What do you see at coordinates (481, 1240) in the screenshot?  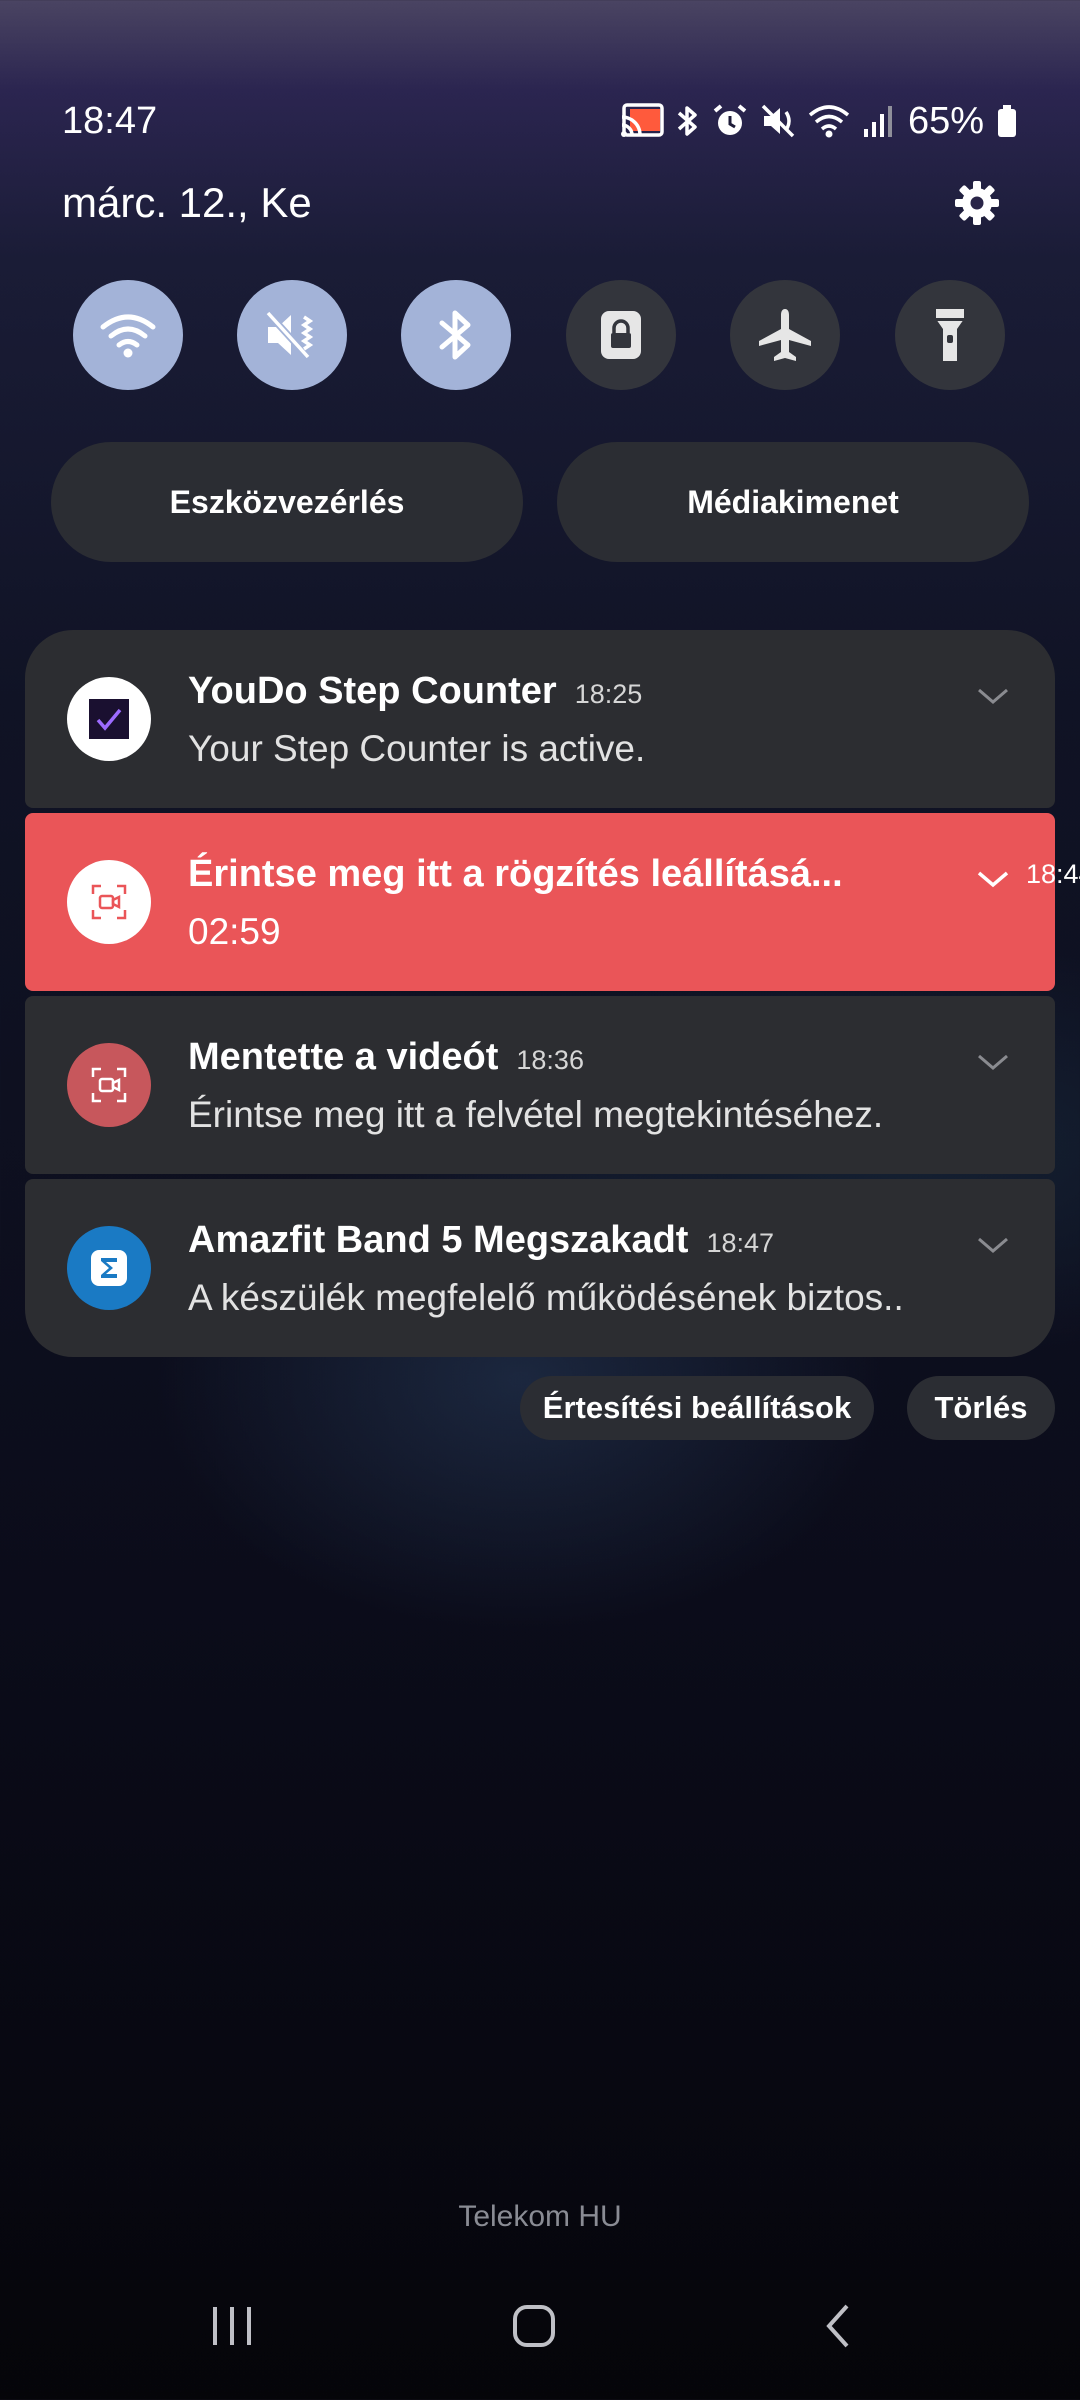 I see `notification-title: Amazfit Band 5 Megszakadt 18:47` at bounding box center [481, 1240].